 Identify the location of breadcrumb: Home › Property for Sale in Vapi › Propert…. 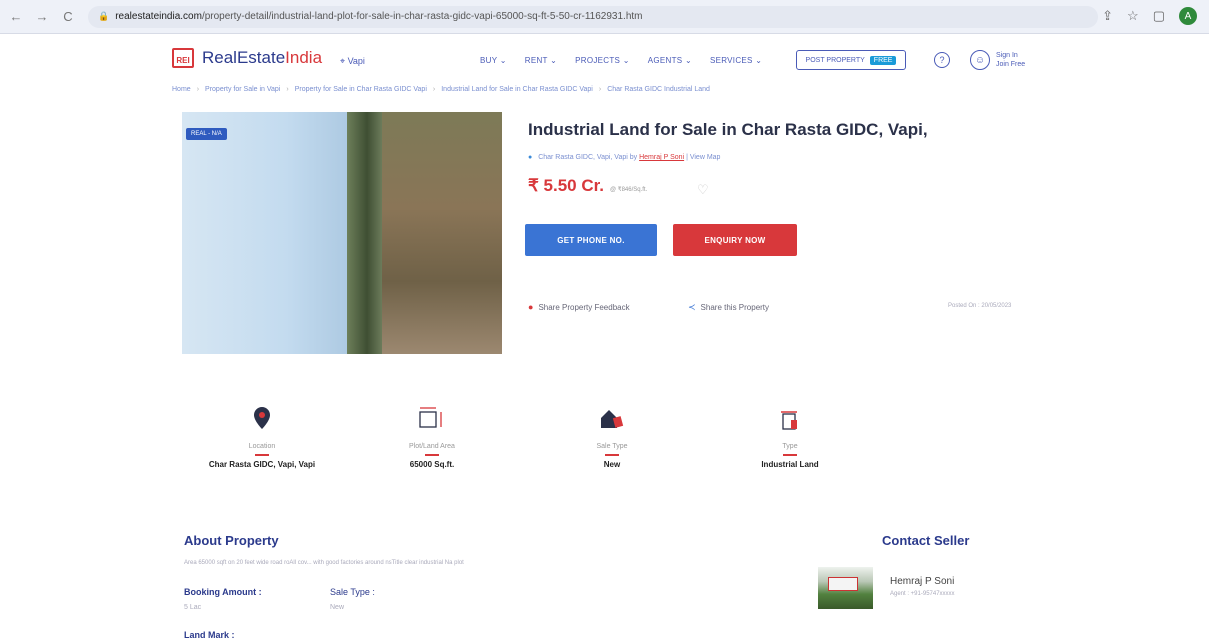
(441, 89).